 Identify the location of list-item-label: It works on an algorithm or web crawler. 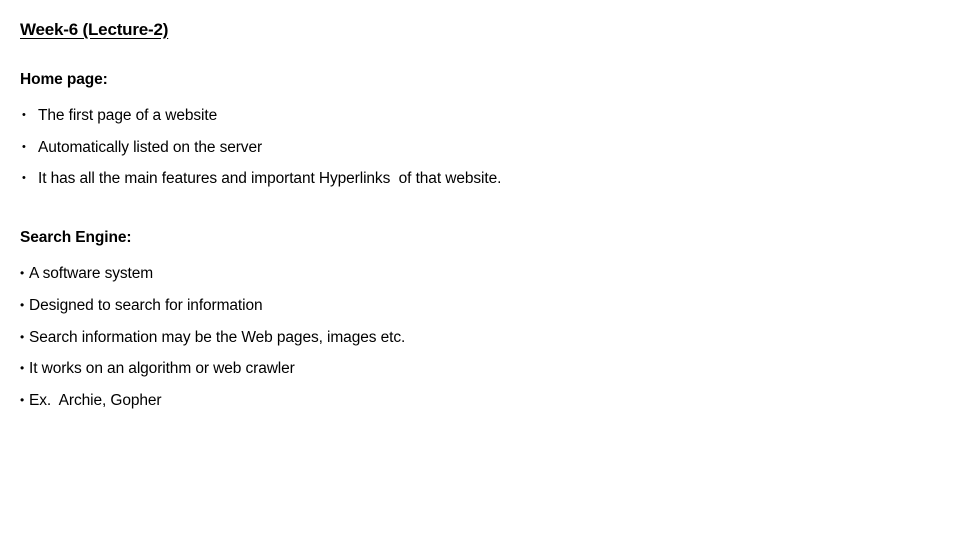
(162, 369).